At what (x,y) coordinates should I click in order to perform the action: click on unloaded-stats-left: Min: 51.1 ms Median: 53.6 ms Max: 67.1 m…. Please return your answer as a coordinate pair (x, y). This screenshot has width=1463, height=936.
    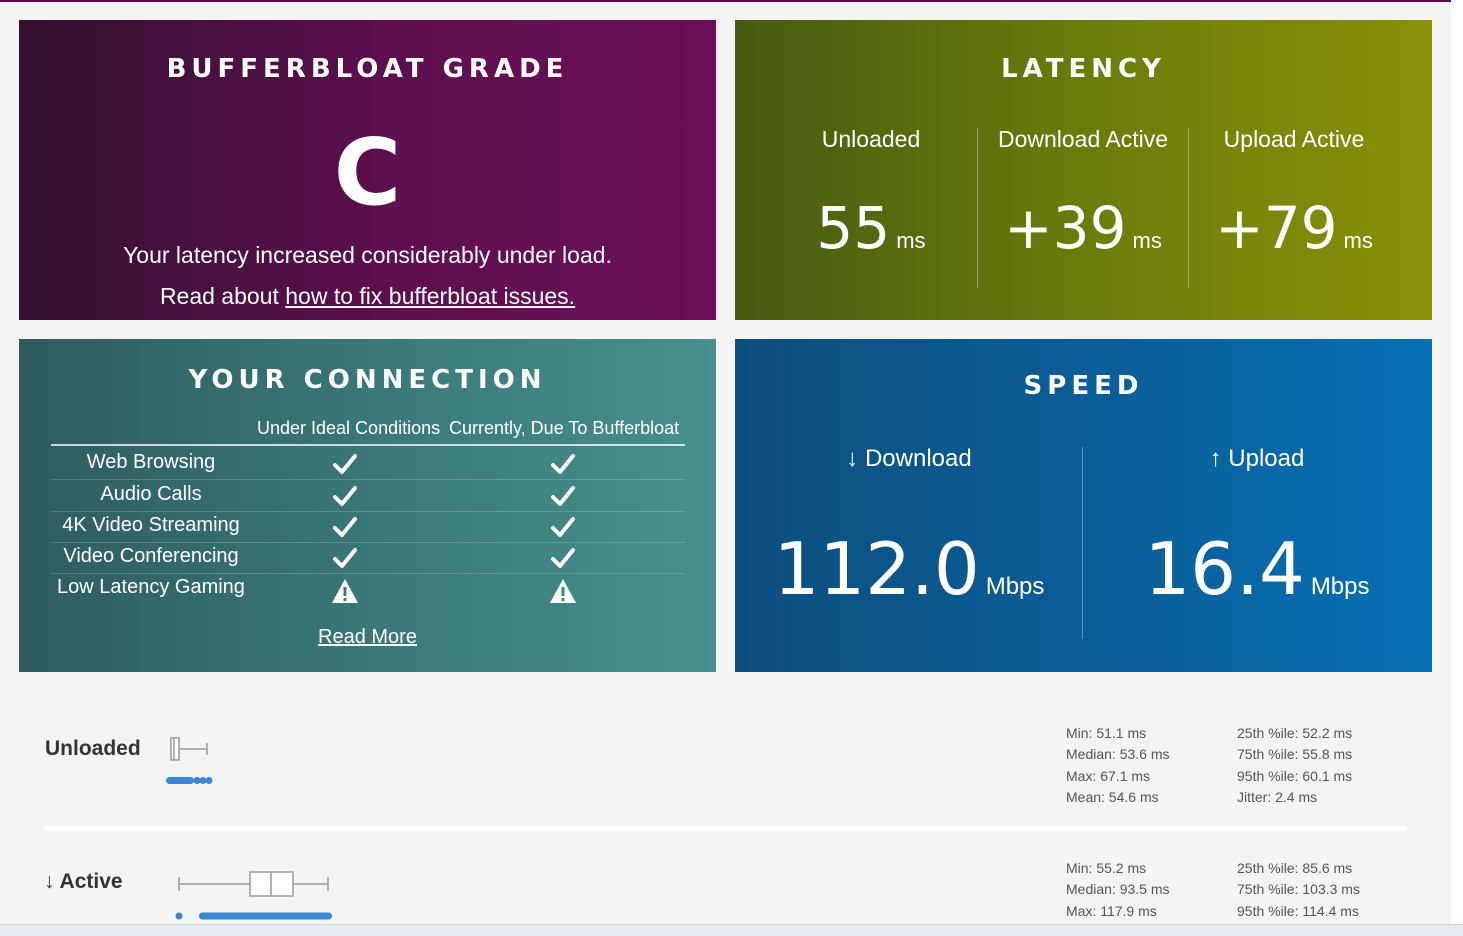
    Looking at the image, I should click on (1118, 765).